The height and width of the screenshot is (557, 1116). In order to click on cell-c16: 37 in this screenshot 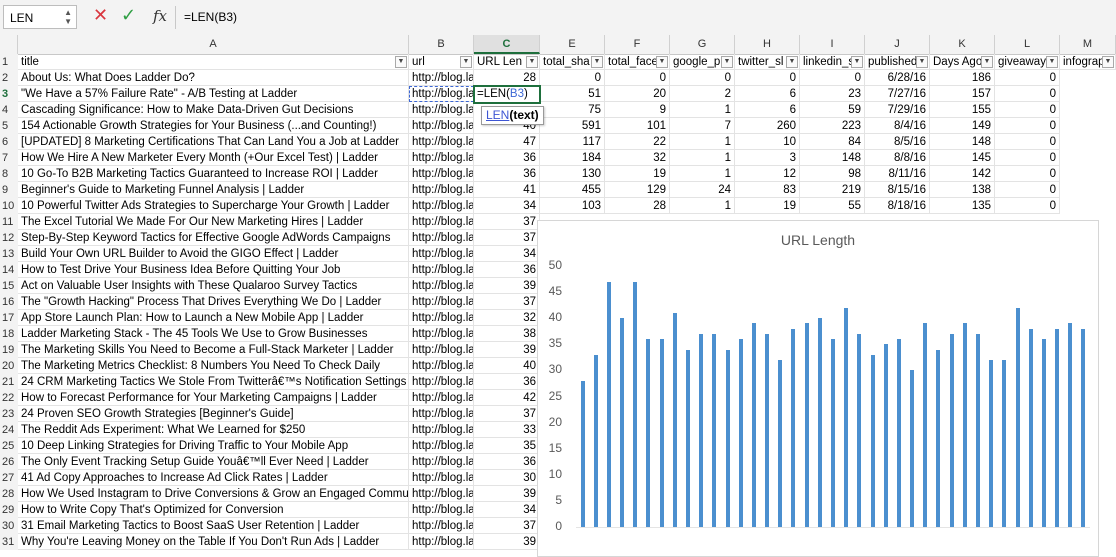, I will do `click(507, 302)`.